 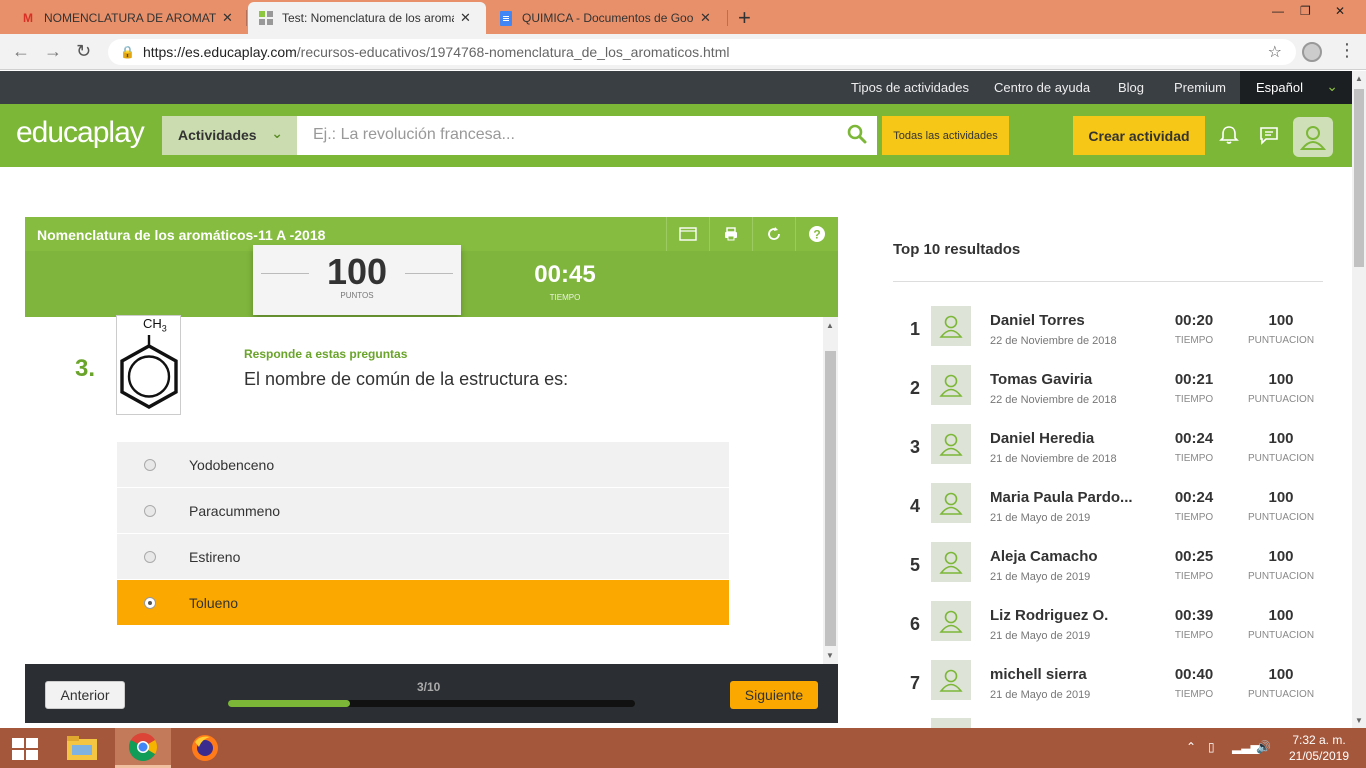 What do you see at coordinates (1053, 341) in the screenshot?
I see `player-date: 22 de Noviembre de 2018` at bounding box center [1053, 341].